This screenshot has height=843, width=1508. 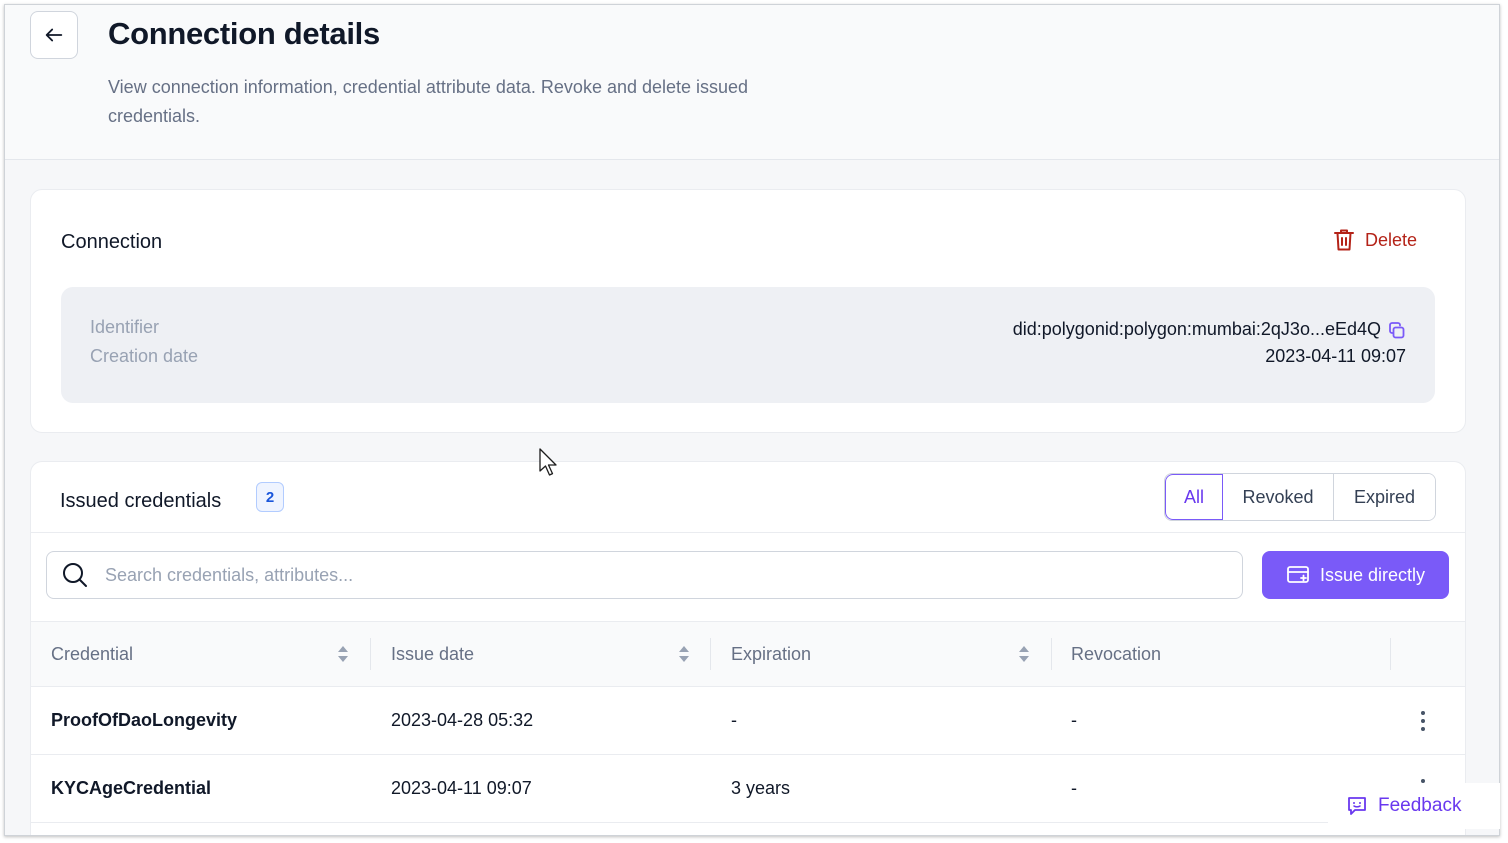 I want to click on credential-name: KYCAgeCredential, so click(x=131, y=788).